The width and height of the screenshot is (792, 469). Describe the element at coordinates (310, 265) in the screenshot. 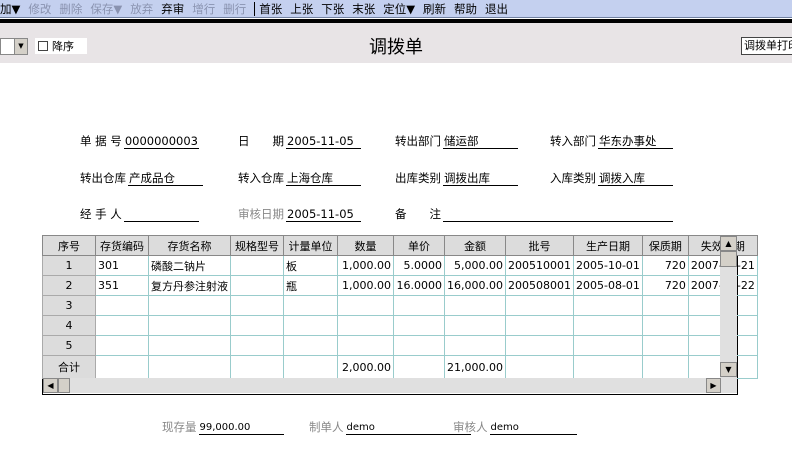

I see `table-cell: 板` at that location.